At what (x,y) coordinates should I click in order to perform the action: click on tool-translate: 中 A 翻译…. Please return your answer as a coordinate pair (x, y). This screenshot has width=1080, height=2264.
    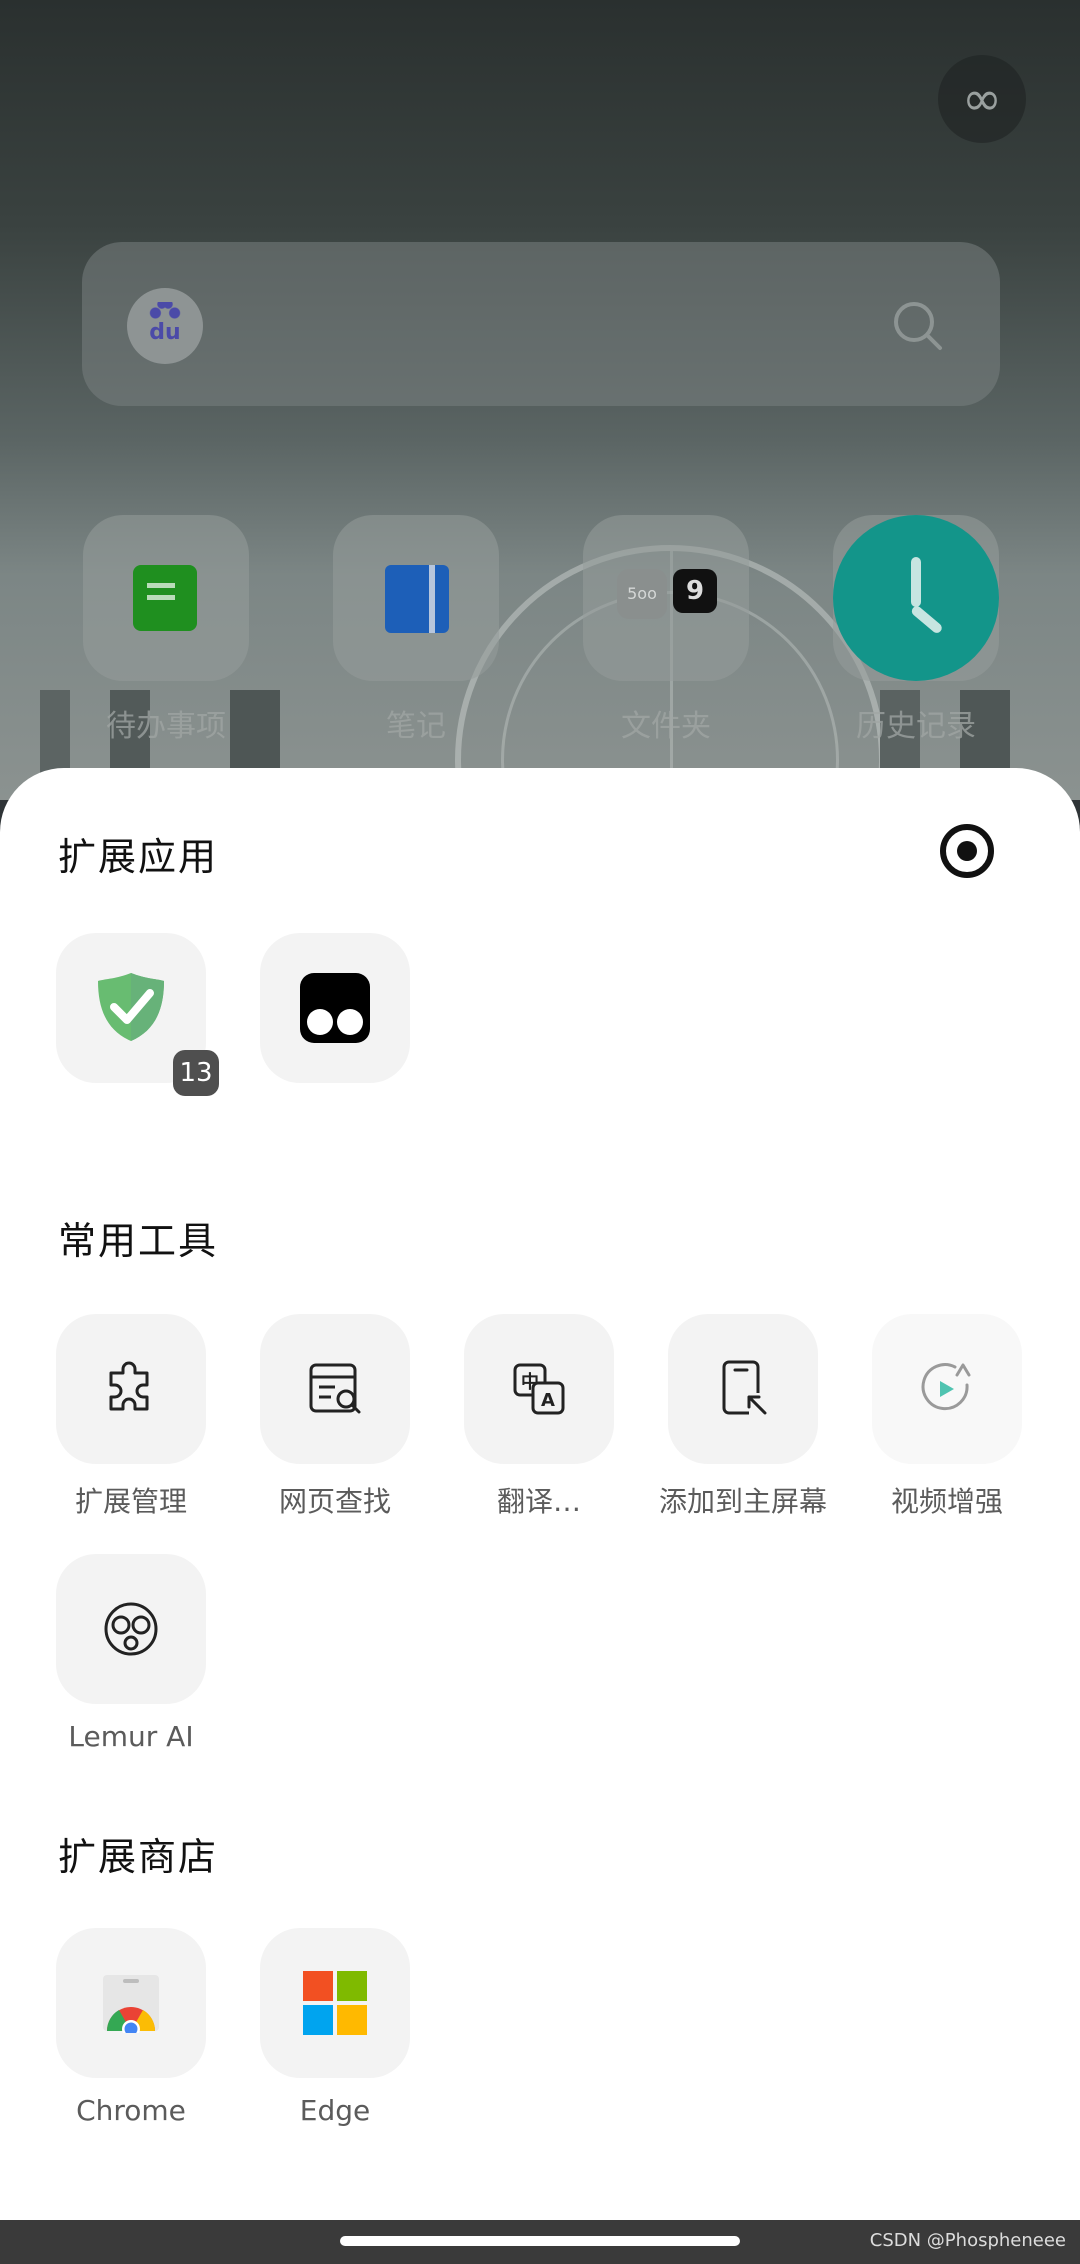
    Looking at the image, I should click on (539, 1417).